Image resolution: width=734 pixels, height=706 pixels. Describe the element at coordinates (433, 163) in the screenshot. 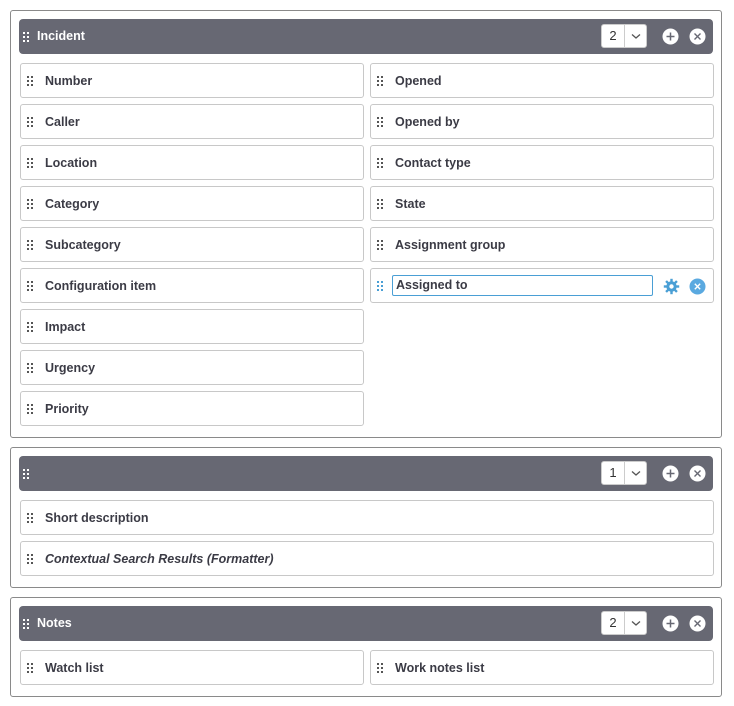

I see `field-label: Contact type` at that location.